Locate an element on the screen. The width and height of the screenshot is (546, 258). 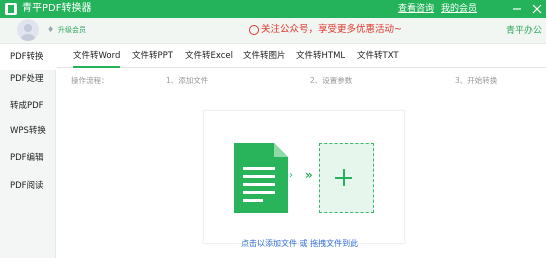
plus-icon-vertical is located at coordinates (344, 177).